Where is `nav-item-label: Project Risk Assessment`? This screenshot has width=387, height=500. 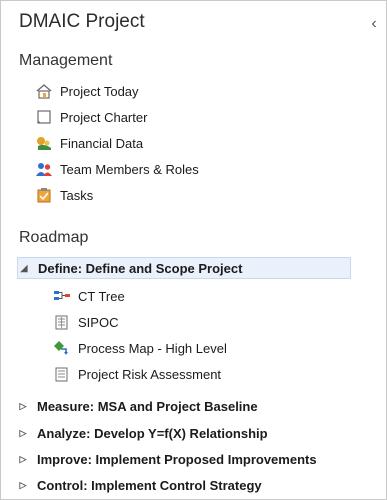
nav-item-label: Project Risk Assessment is located at coordinates (150, 374).